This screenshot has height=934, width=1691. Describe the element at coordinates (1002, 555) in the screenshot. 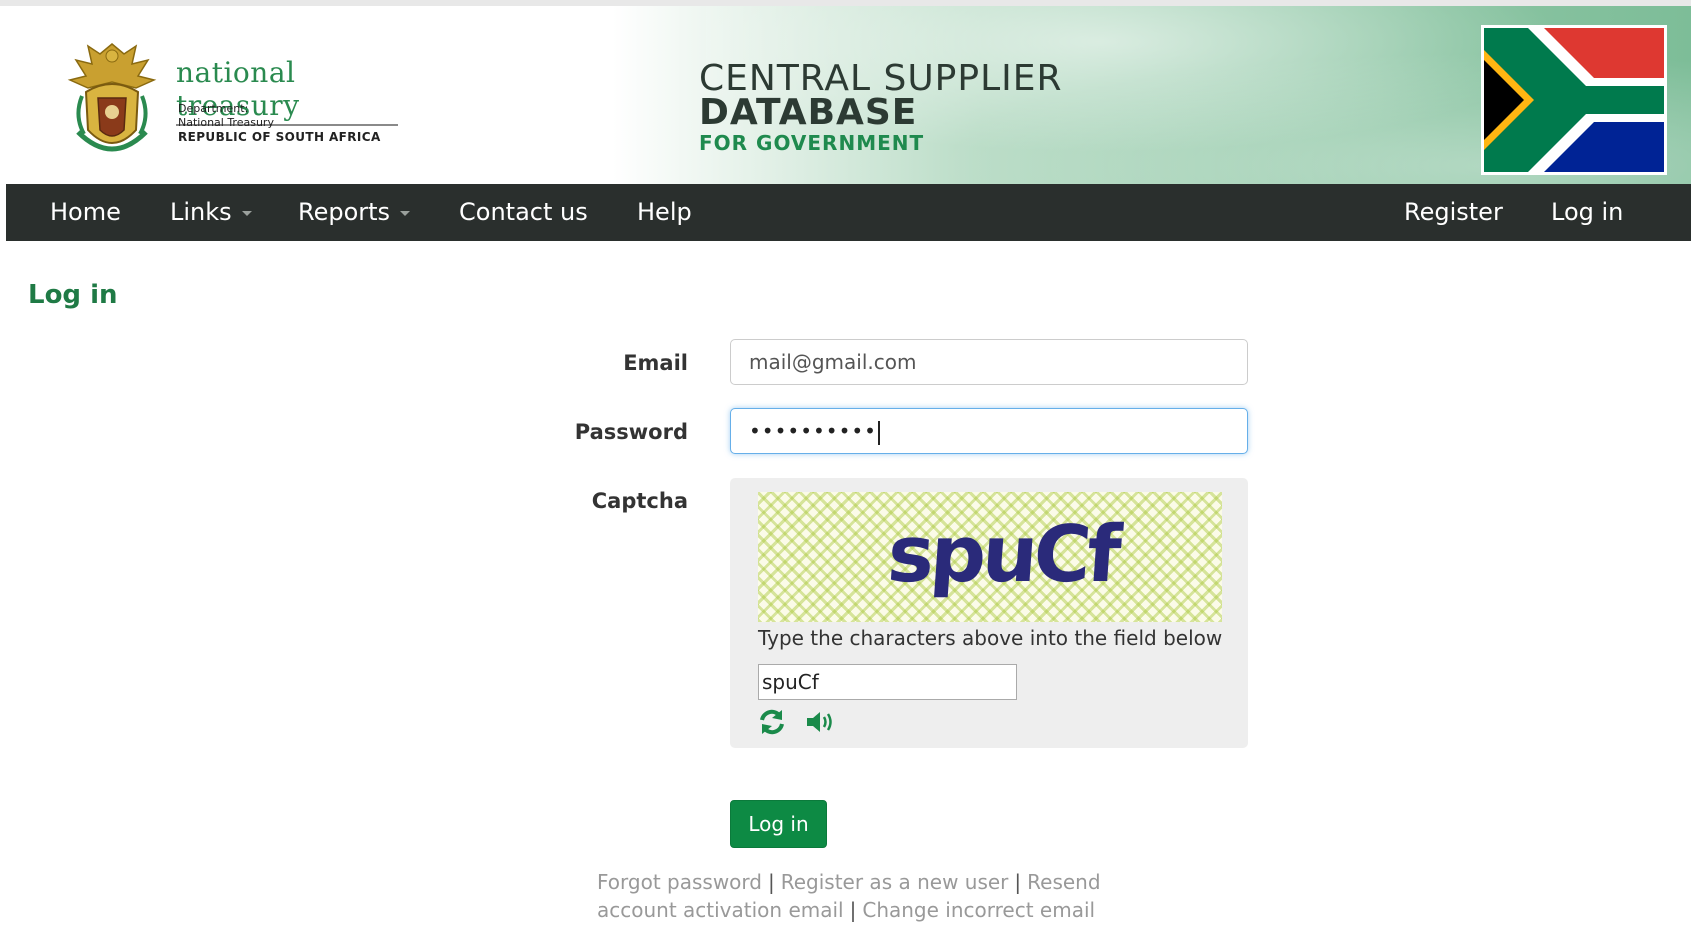

I see `captcha-image-text: spuCf` at that location.